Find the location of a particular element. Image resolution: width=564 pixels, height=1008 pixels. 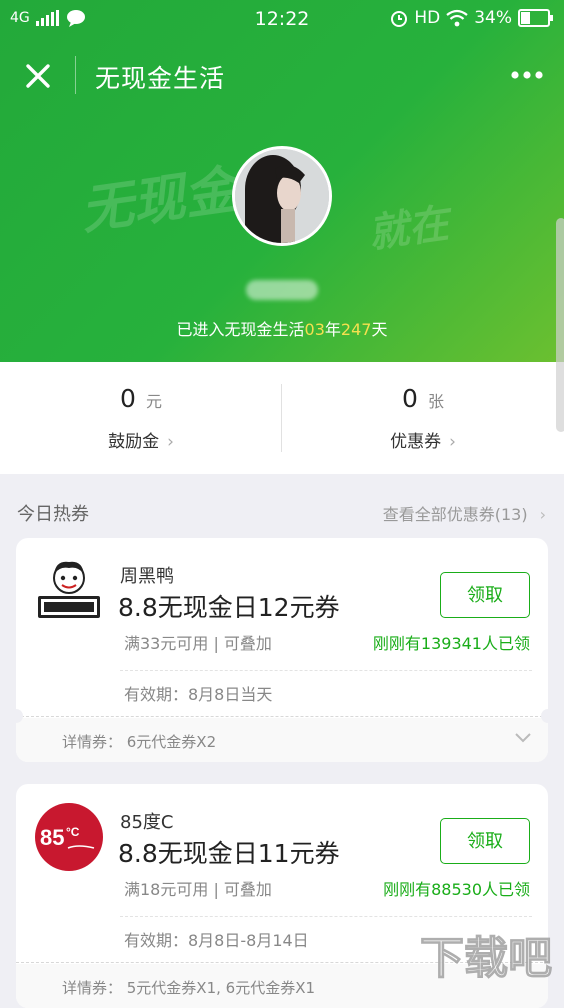

scroll-indicator is located at coordinates (560, 325).